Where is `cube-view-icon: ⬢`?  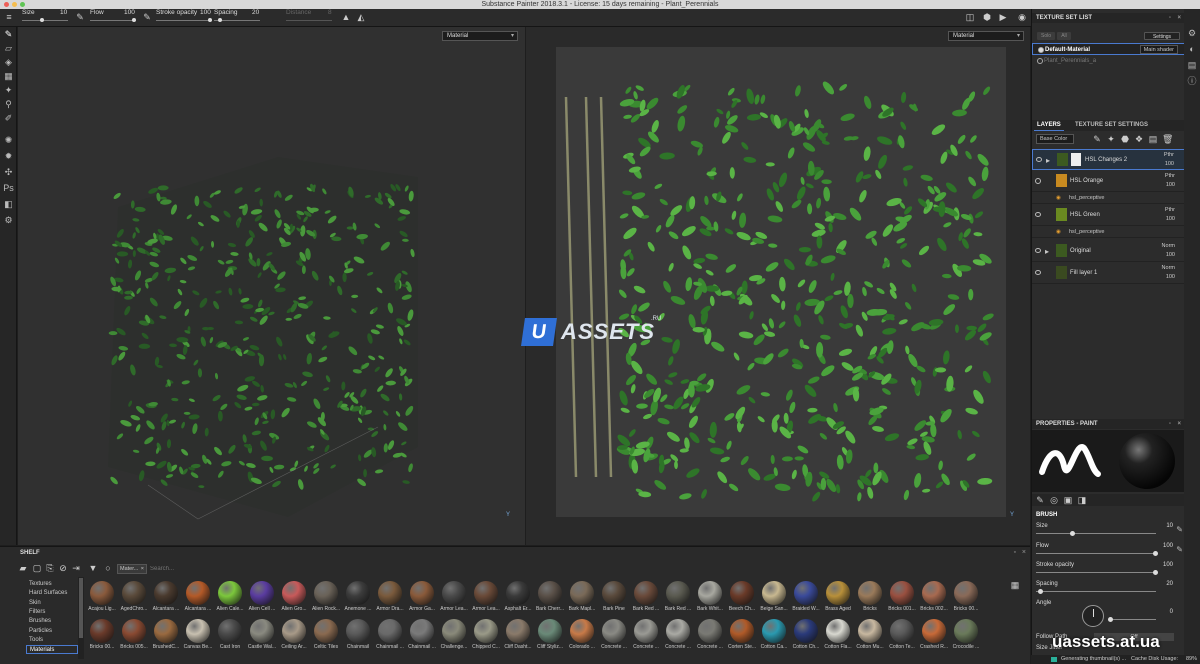
cube-view-icon: ⬢ is located at coordinates (987, 17).